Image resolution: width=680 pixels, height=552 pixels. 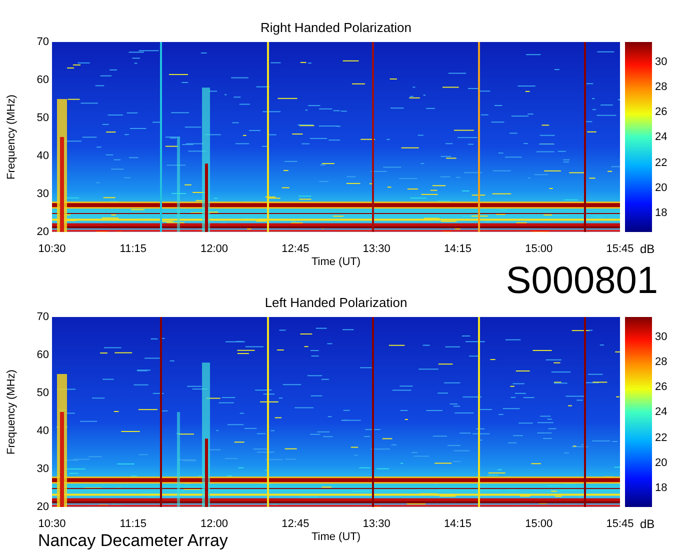 What do you see at coordinates (582, 281) in the screenshot?
I see `event-id: S000801` at bounding box center [582, 281].